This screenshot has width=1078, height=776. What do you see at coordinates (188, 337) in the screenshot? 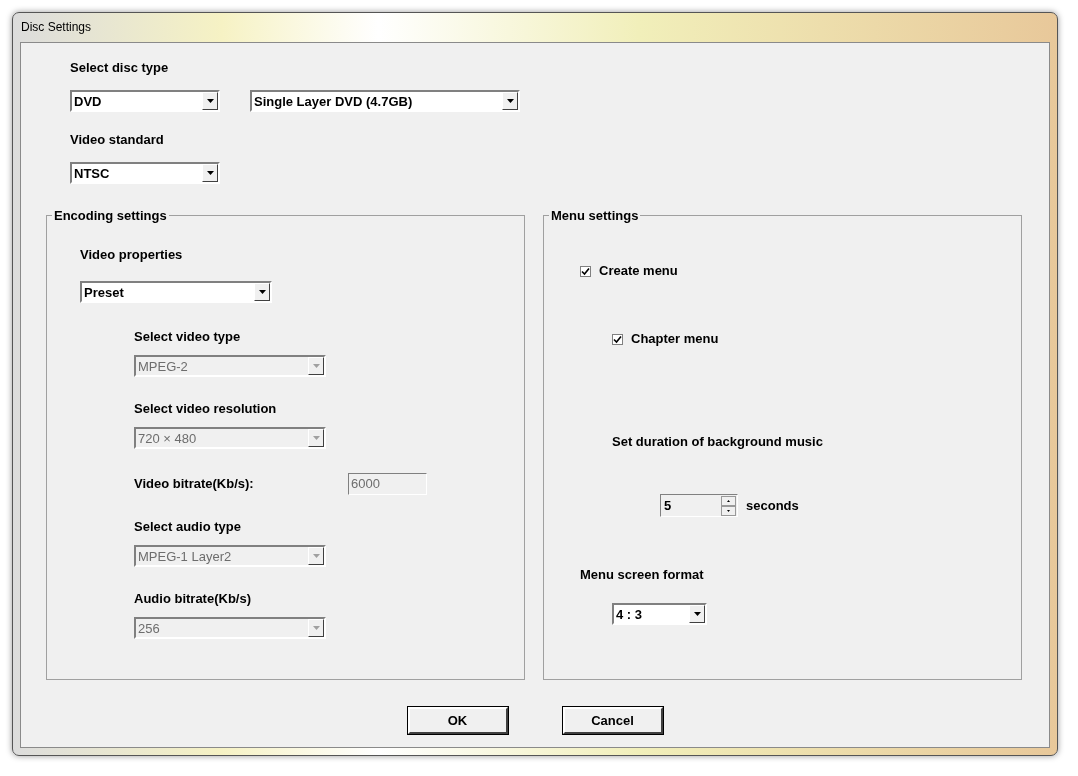
I see `field-label: Select video type` at bounding box center [188, 337].